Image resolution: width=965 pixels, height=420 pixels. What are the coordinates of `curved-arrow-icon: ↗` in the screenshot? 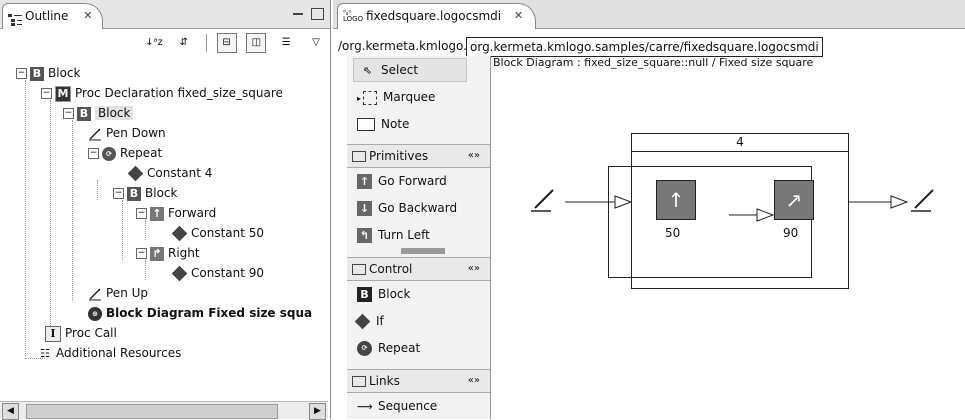 It's located at (794, 200).